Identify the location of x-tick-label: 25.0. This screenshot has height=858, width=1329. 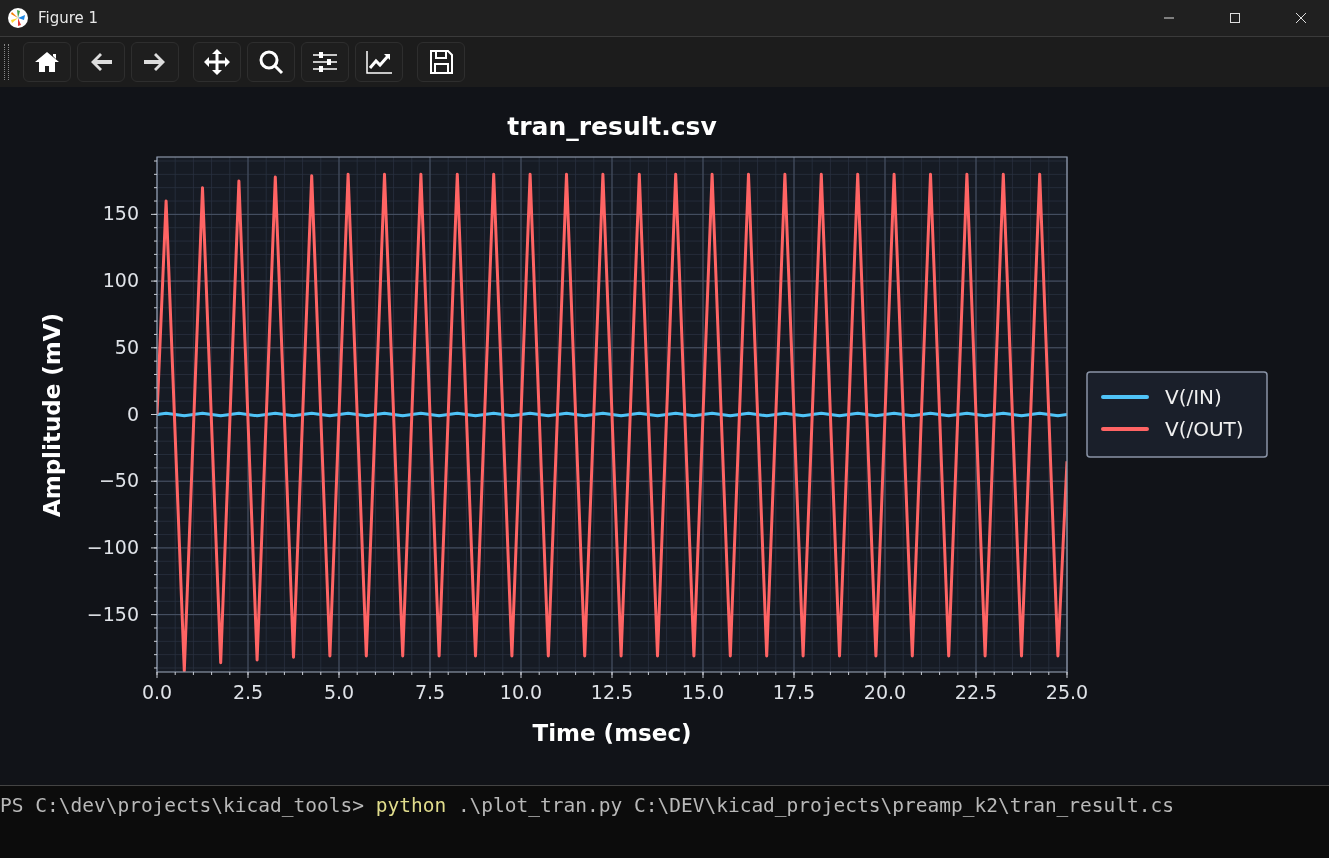
(1067, 692).